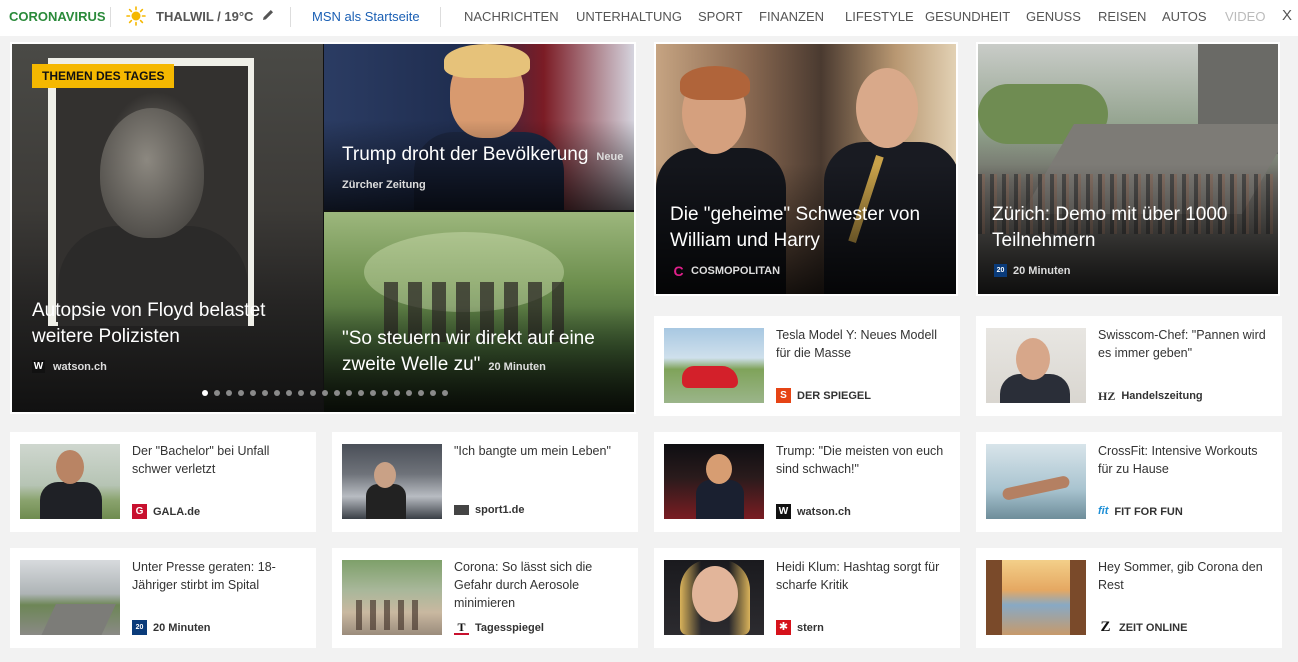 This screenshot has height=662, width=1298. What do you see at coordinates (791, 16) in the screenshot?
I see `nav-link-finanzen: FINANZEN` at bounding box center [791, 16].